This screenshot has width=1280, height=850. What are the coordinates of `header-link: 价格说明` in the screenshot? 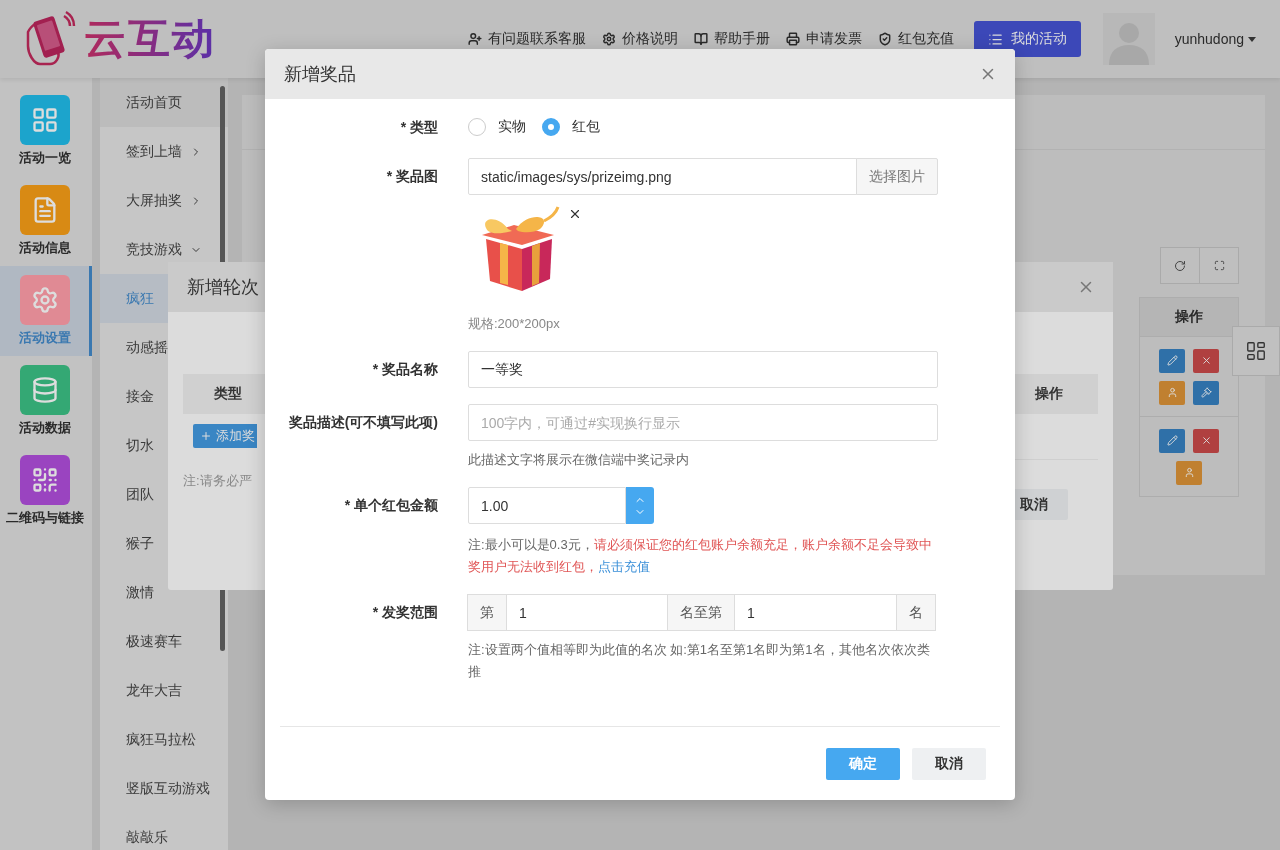 It's located at (639, 39).